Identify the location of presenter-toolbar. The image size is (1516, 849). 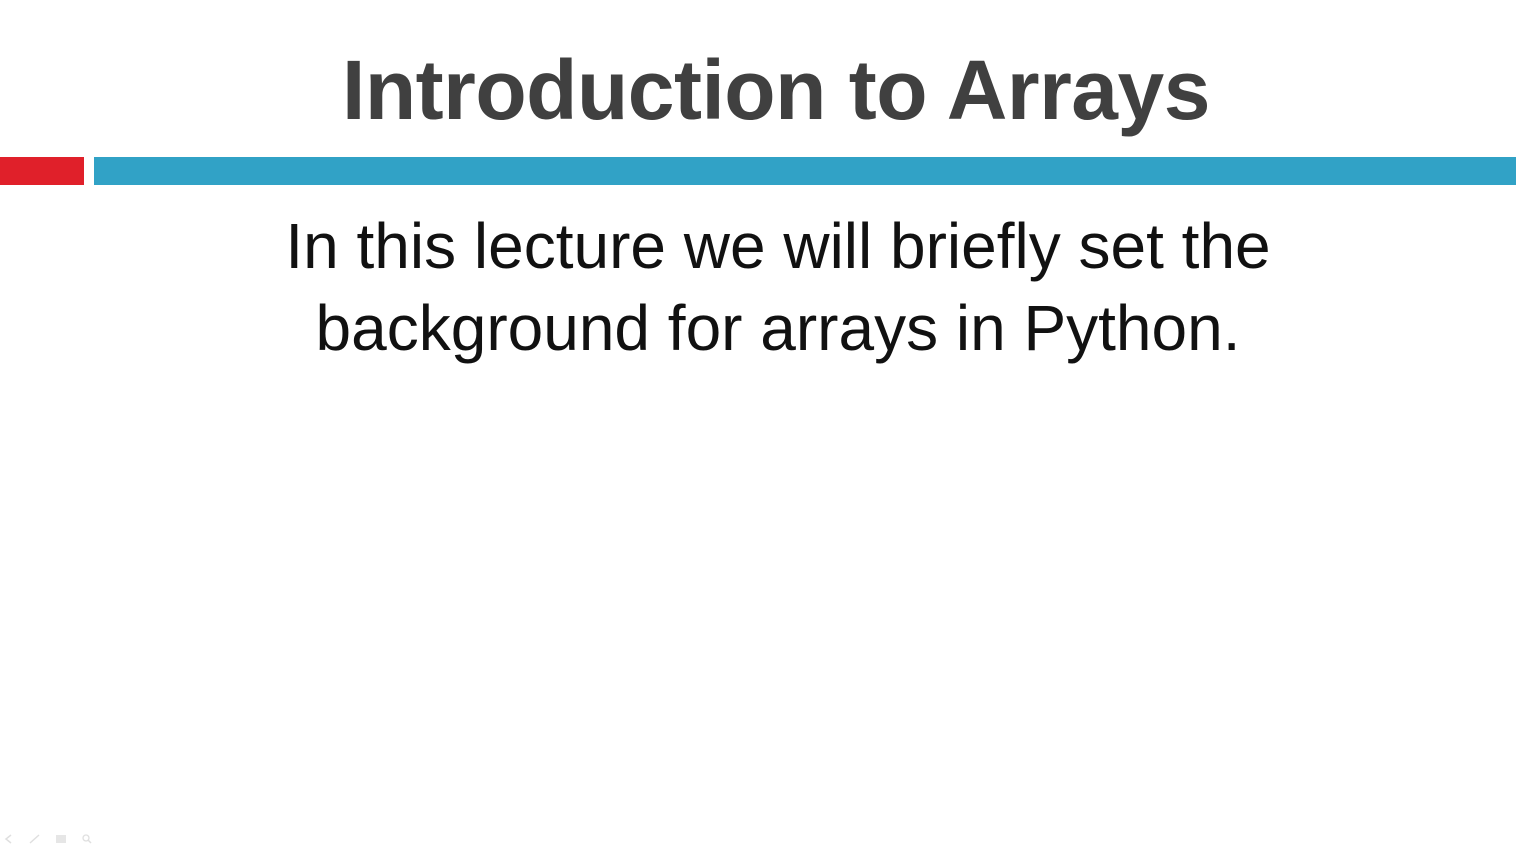
(48, 839).